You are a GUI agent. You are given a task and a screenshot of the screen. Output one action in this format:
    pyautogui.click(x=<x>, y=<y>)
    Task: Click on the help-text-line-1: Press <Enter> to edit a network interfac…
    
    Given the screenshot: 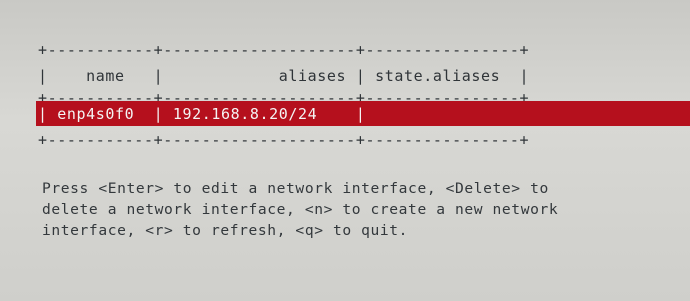 What is the action you would take?
    pyautogui.click(x=295, y=188)
    